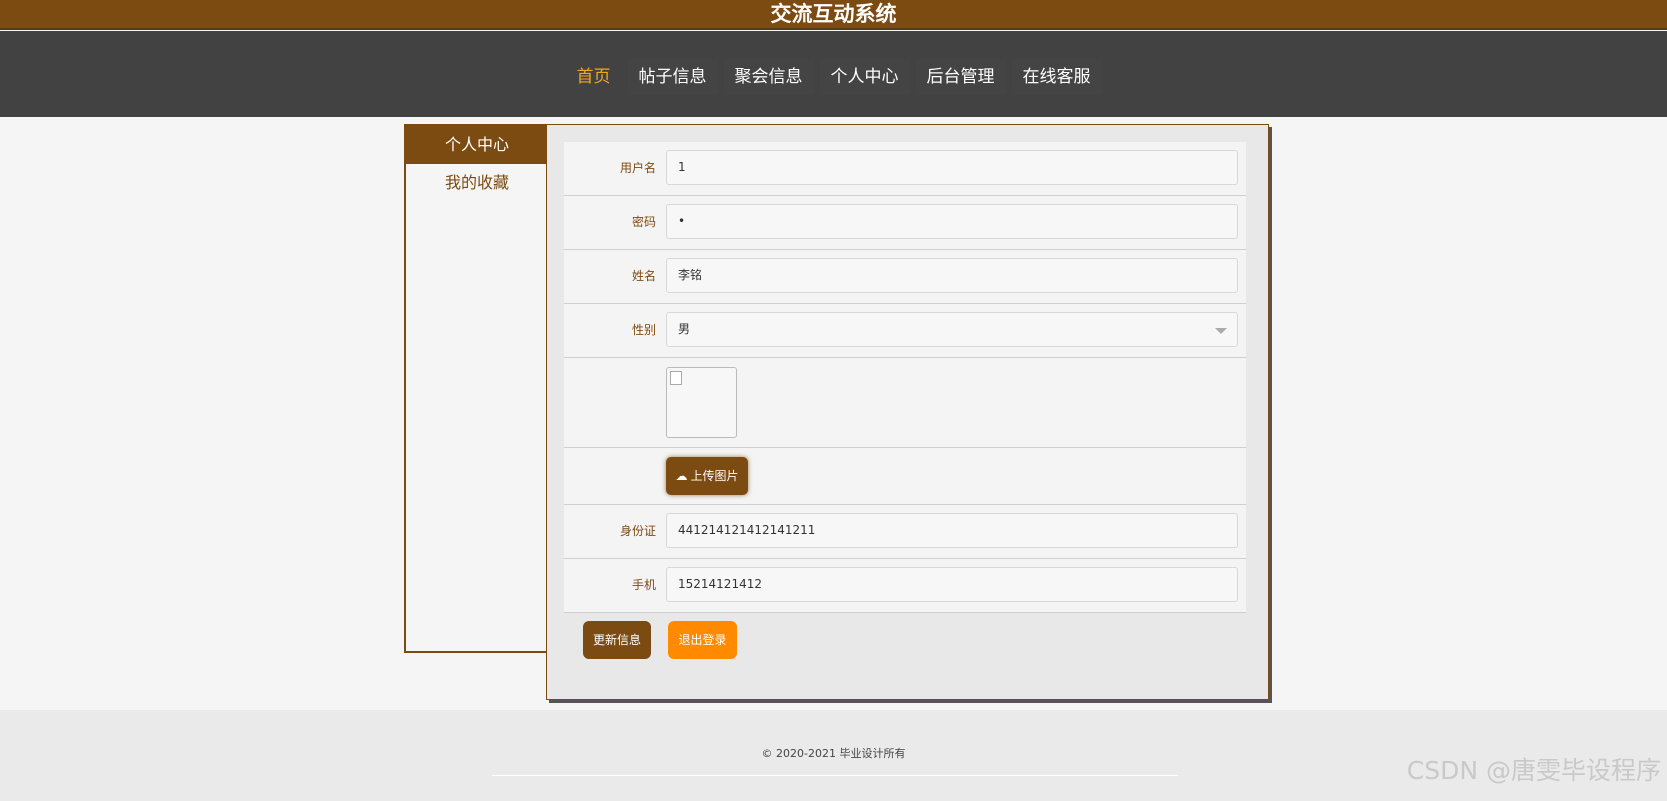 The height and width of the screenshot is (801, 1667). Describe the element at coordinates (684, 329) in the screenshot. I see `gender-value: 男` at that location.